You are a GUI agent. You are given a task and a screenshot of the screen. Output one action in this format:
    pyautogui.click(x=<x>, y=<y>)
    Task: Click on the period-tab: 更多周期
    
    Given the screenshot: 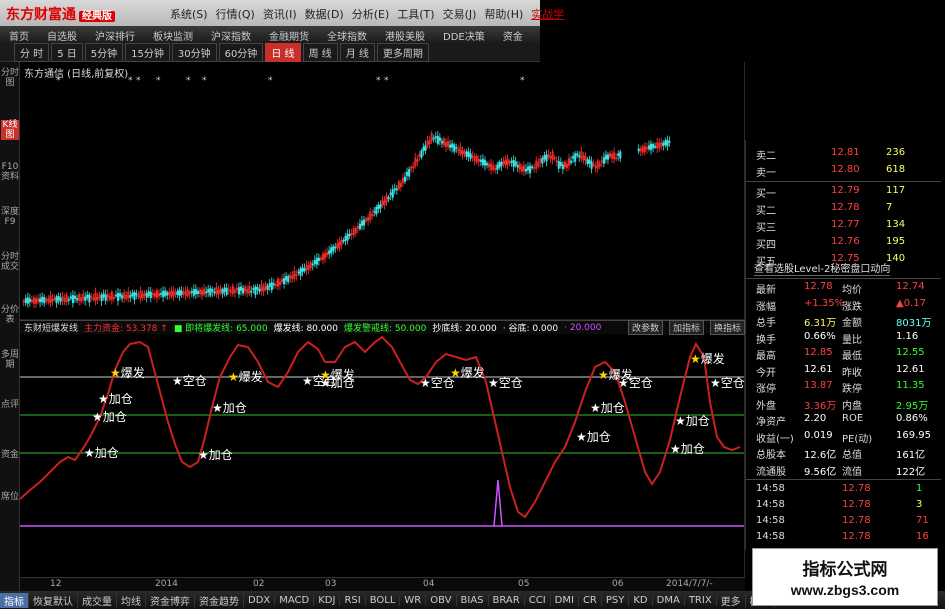 What is the action you would take?
    pyautogui.click(x=402, y=52)
    